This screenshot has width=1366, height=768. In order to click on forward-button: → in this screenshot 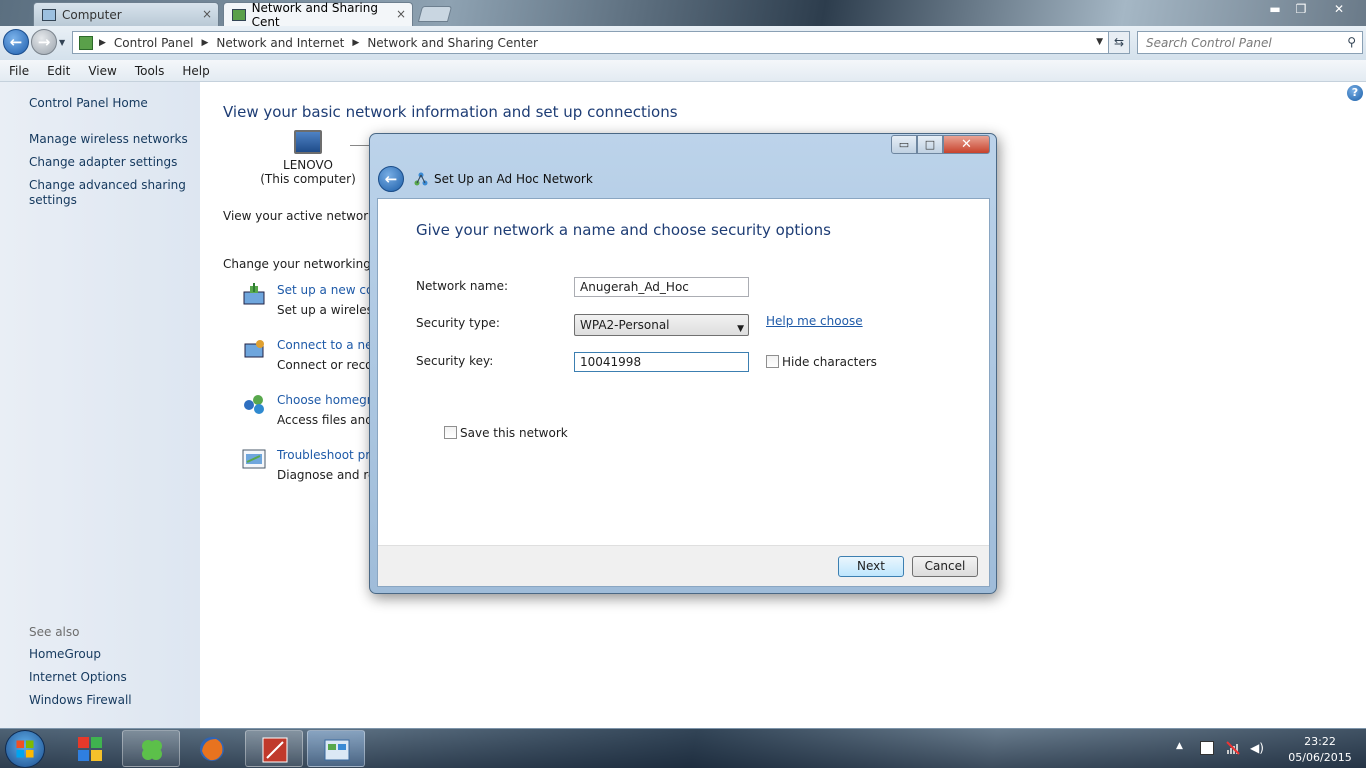, I will do `click(44, 42)`.